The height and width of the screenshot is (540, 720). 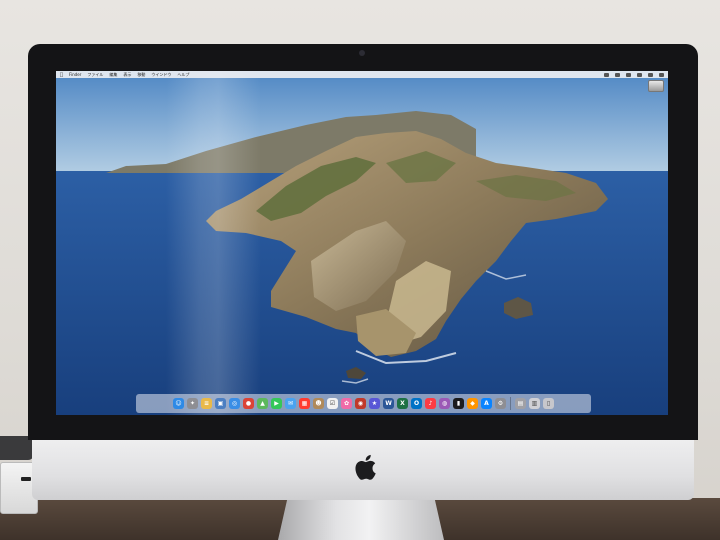 I want to click on image-capture-icon: ▤, so click(x=520, y=403).